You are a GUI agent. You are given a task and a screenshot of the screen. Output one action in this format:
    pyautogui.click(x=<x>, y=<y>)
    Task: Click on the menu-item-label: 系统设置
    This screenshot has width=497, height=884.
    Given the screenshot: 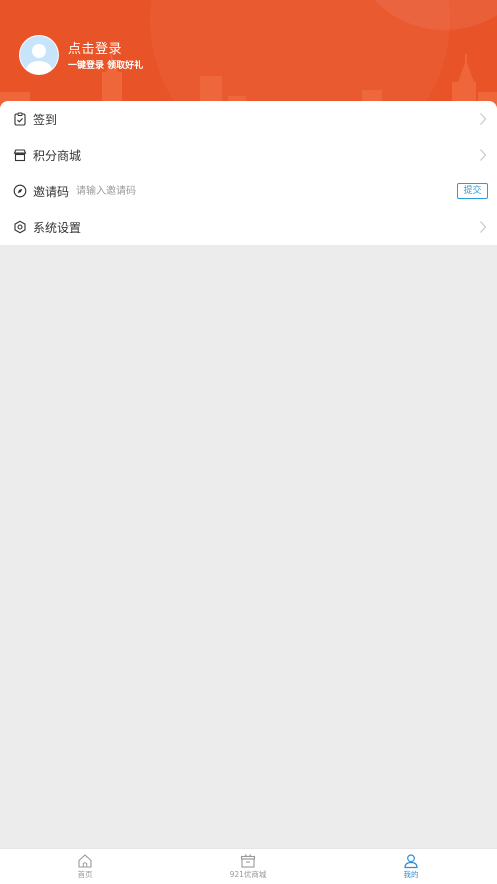 What is the action you would take?
    pyautogui.click(x=57, y=228)
    